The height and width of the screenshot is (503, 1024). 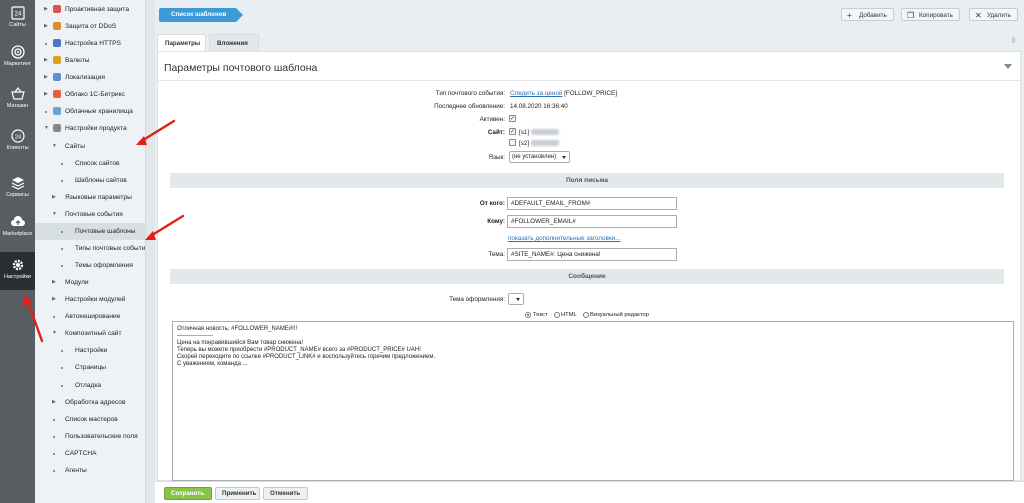 I want to click on tree-item: ▶ Проактивная защита, so click(x=90, y=9).